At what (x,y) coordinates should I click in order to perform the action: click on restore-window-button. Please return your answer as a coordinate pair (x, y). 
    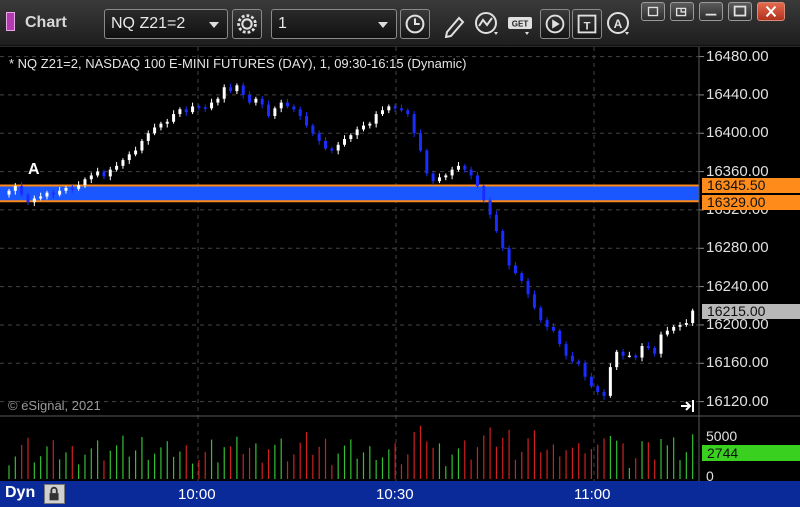
    Looking at the image, I should click on (653, 11).